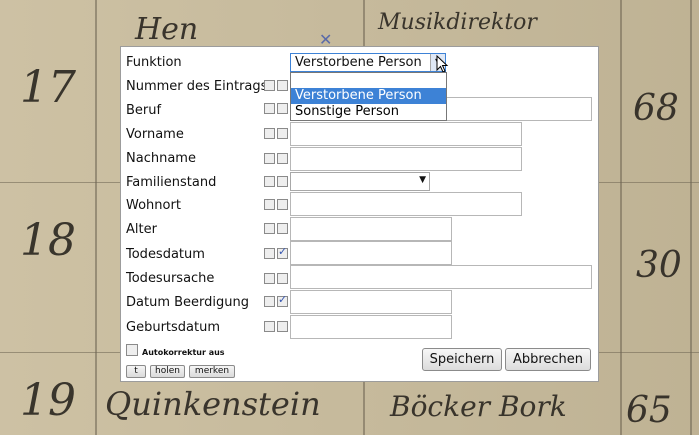 This screenshot has width=699, height=435. Describe the element at coordinates (406, 134) in the screenshot. I see `vorname-input` at that location.